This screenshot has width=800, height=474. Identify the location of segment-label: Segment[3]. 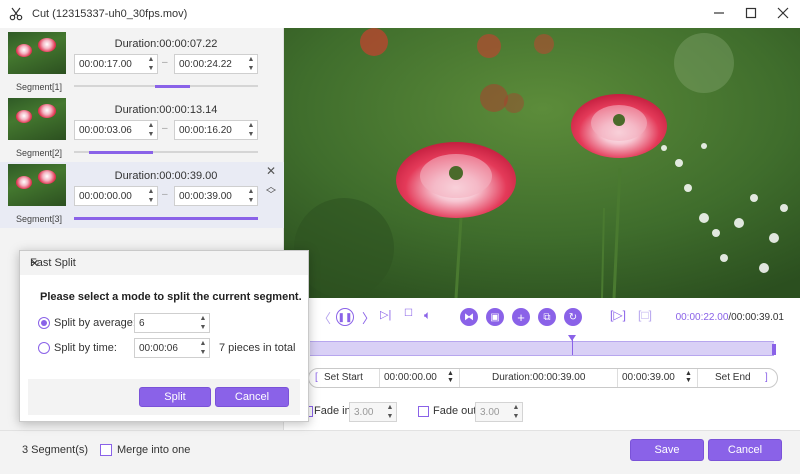
(39, 219).